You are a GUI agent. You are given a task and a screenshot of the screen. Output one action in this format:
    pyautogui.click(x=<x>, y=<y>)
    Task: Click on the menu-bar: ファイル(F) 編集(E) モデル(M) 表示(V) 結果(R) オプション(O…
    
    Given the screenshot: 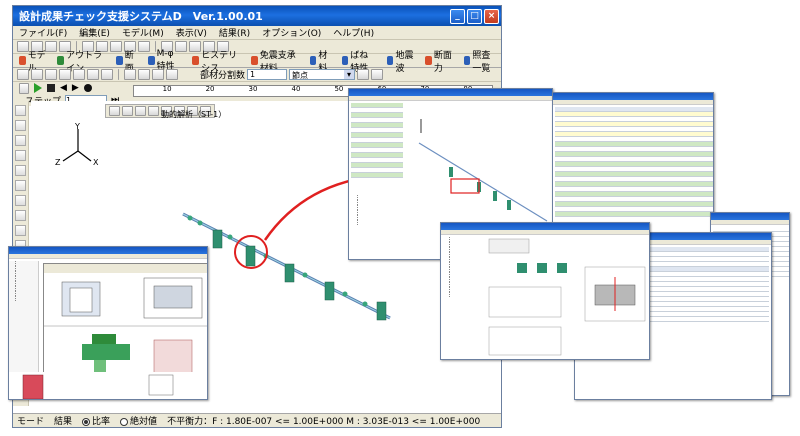 What is the action you would take?
    pyautogui.click(x=257, y=33)
    